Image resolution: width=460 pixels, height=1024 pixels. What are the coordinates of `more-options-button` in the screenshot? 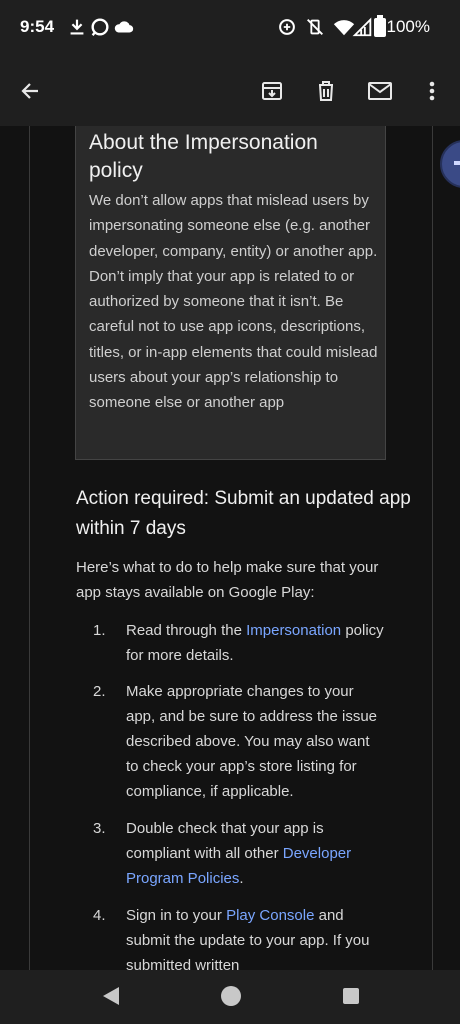 It's located at (432, 91).